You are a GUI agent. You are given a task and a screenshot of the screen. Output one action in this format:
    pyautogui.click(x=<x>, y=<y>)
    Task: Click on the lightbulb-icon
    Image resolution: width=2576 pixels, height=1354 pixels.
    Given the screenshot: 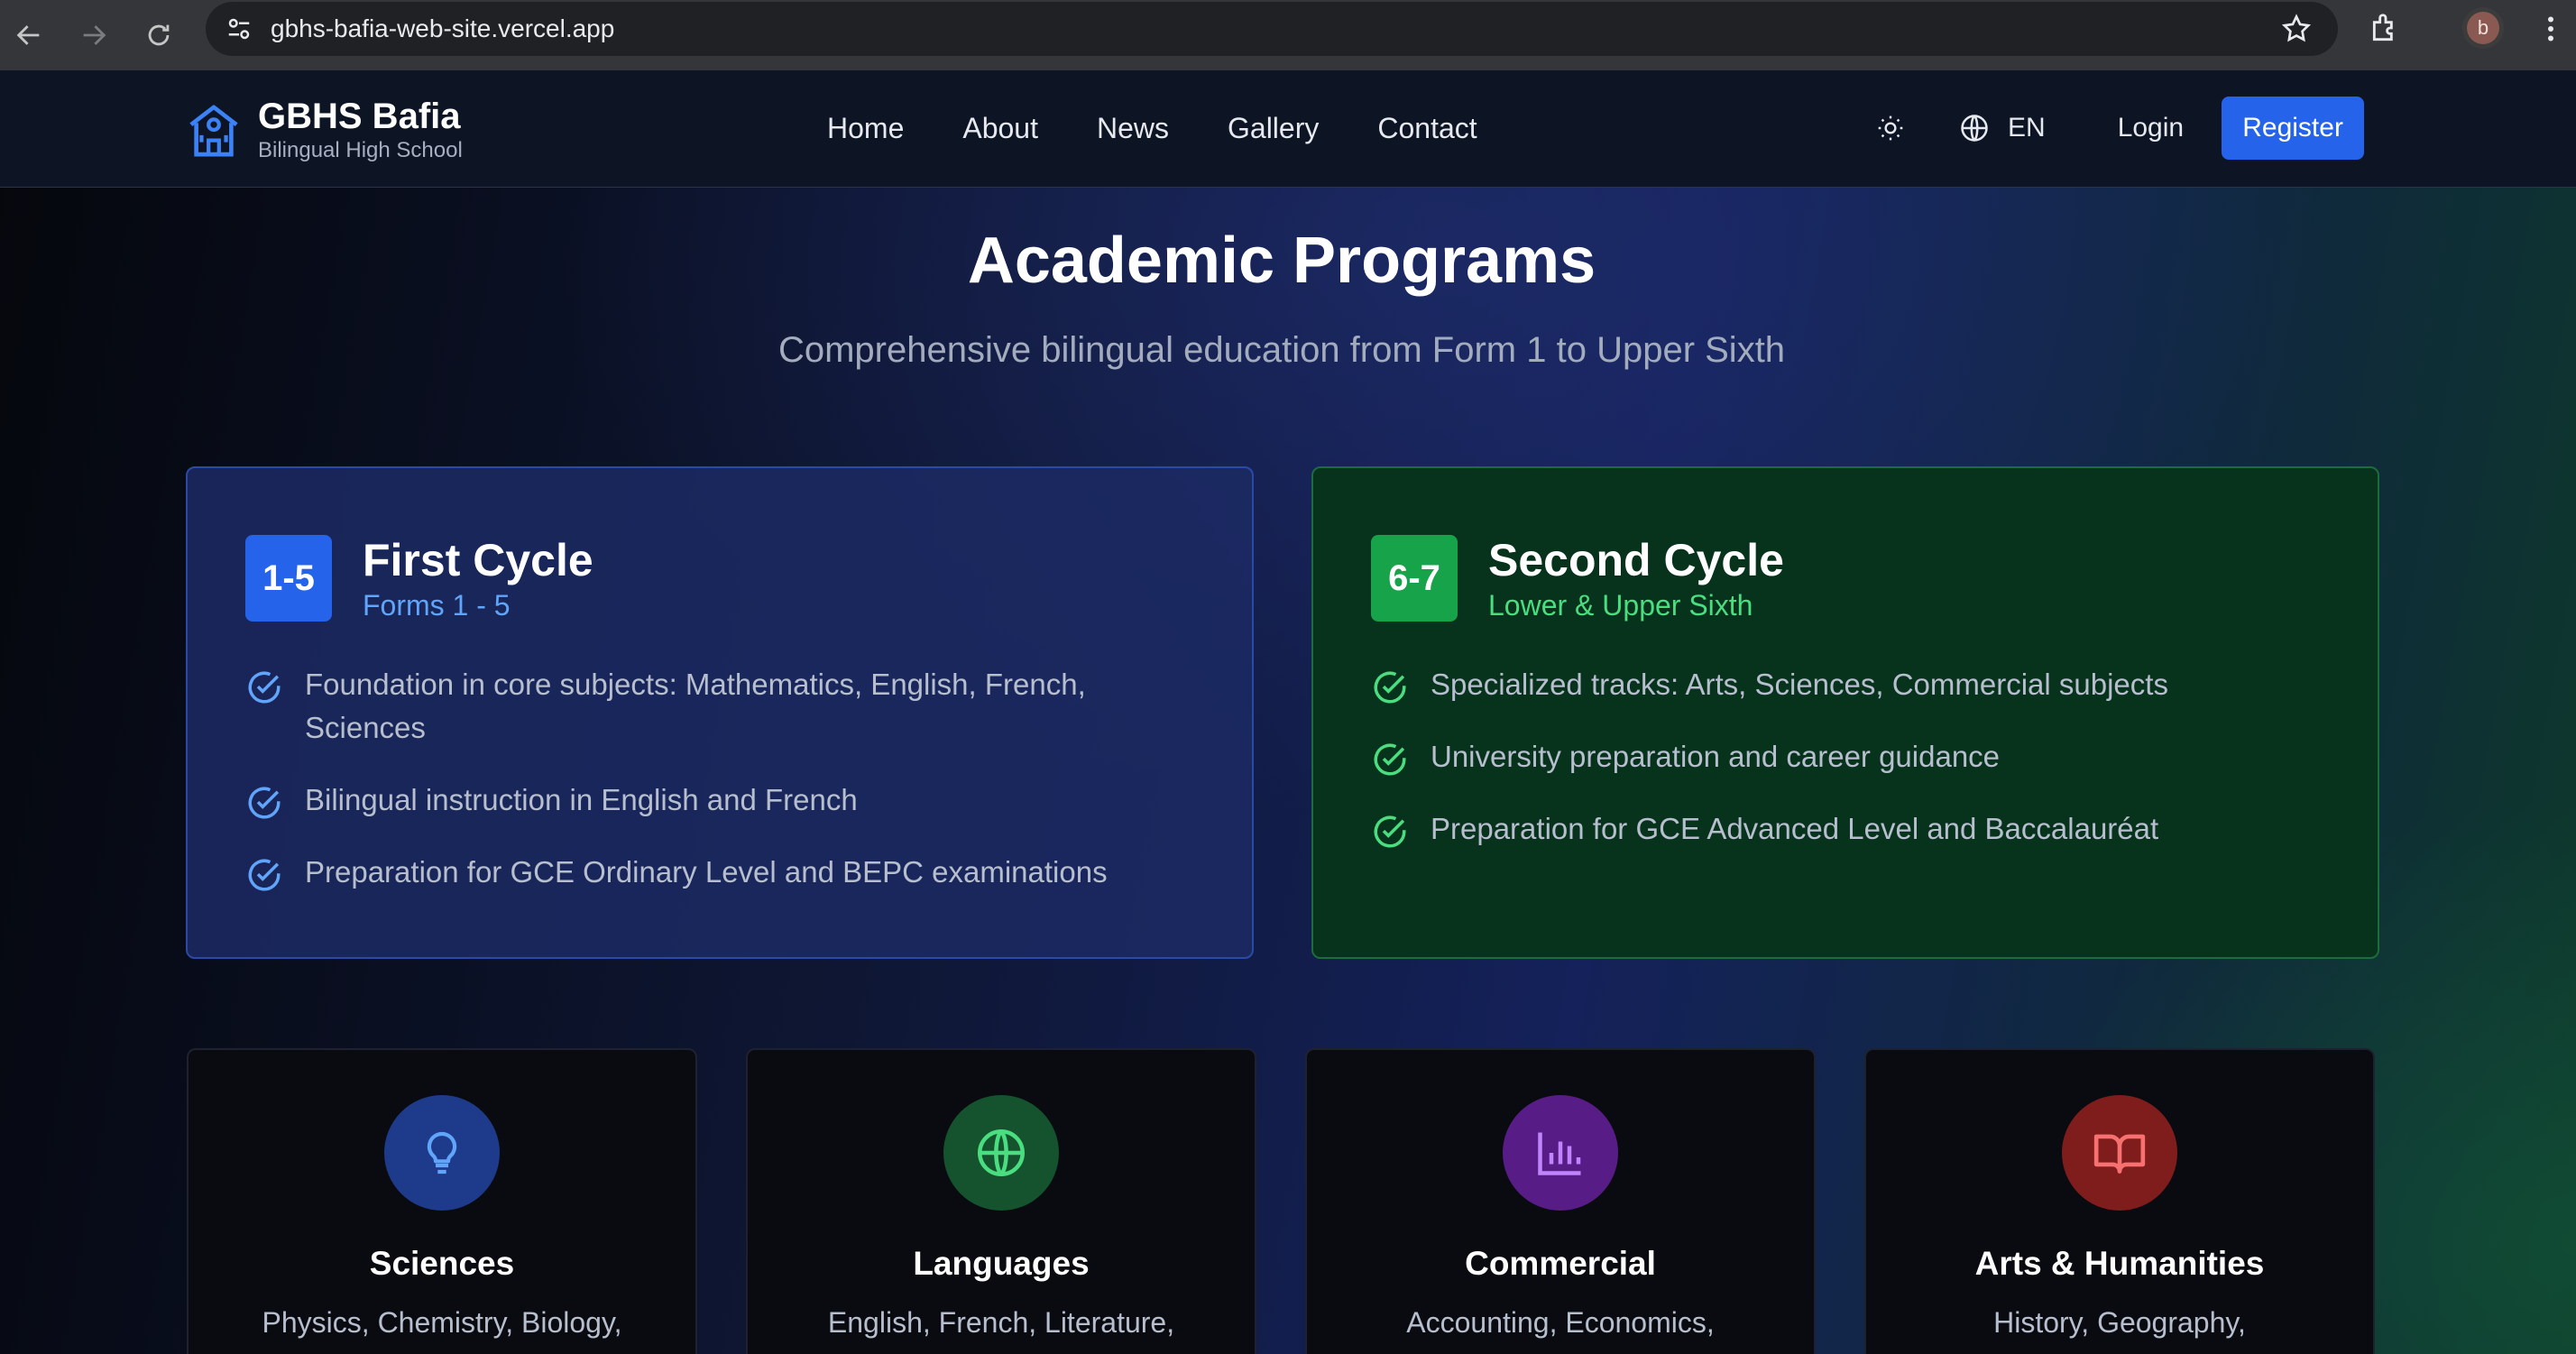 What is the action you would take?
    pyautogui.click(x=442, y=1153)
    